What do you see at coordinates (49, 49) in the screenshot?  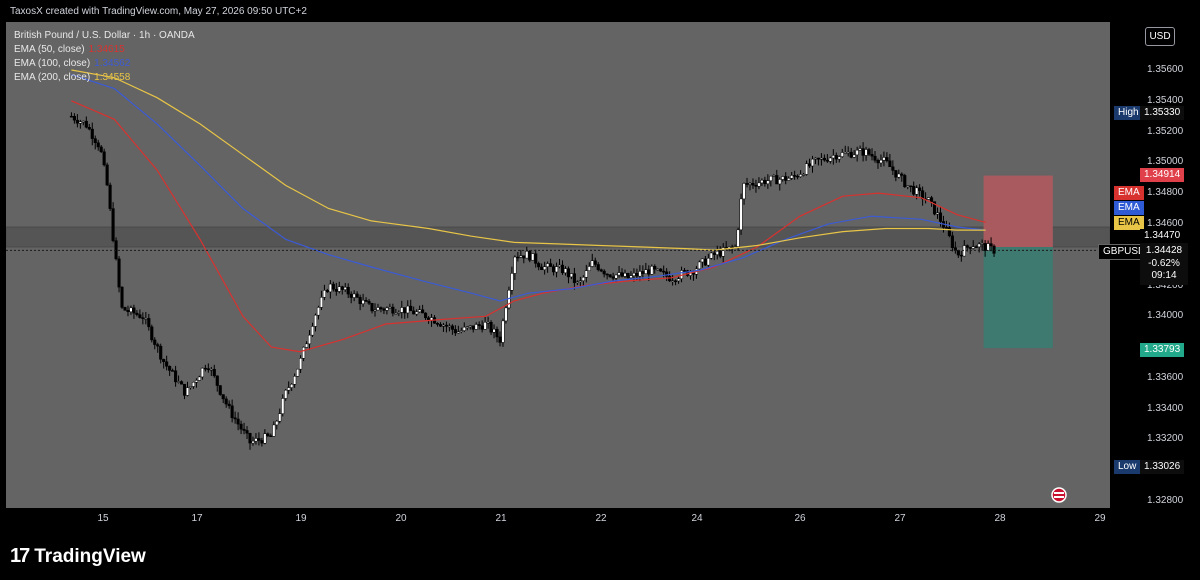 I see `ema50-label: EMA (50, close)` at bounding box center [49, 49].